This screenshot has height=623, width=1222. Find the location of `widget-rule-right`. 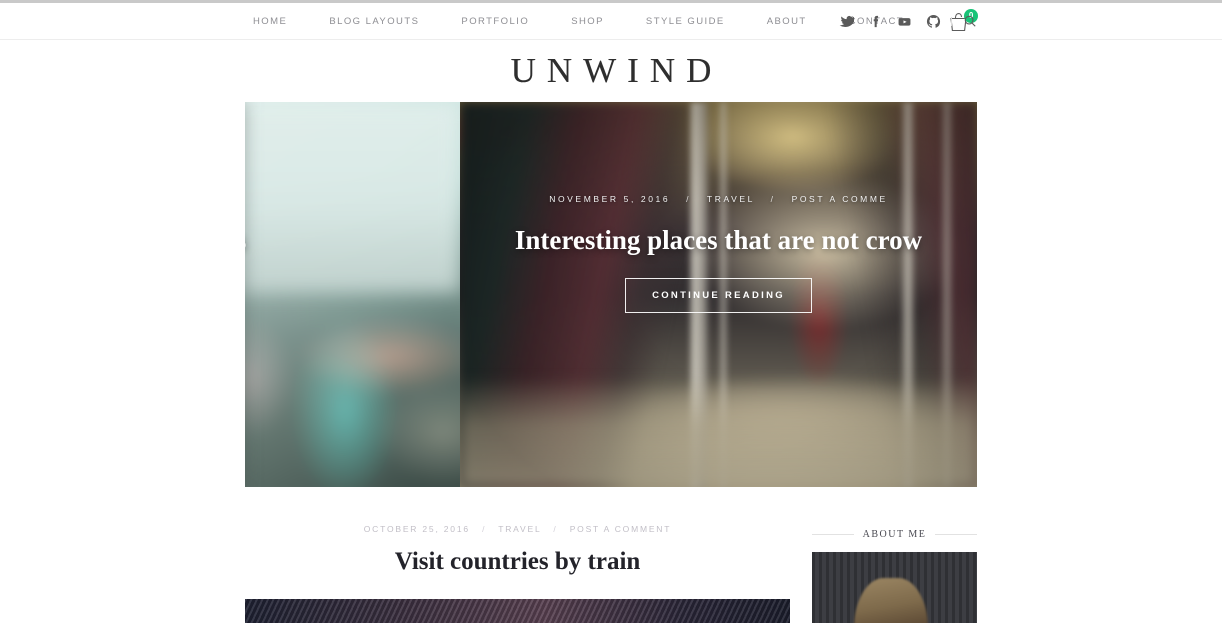

widget-rule-right is located at coordinates (956, 534).